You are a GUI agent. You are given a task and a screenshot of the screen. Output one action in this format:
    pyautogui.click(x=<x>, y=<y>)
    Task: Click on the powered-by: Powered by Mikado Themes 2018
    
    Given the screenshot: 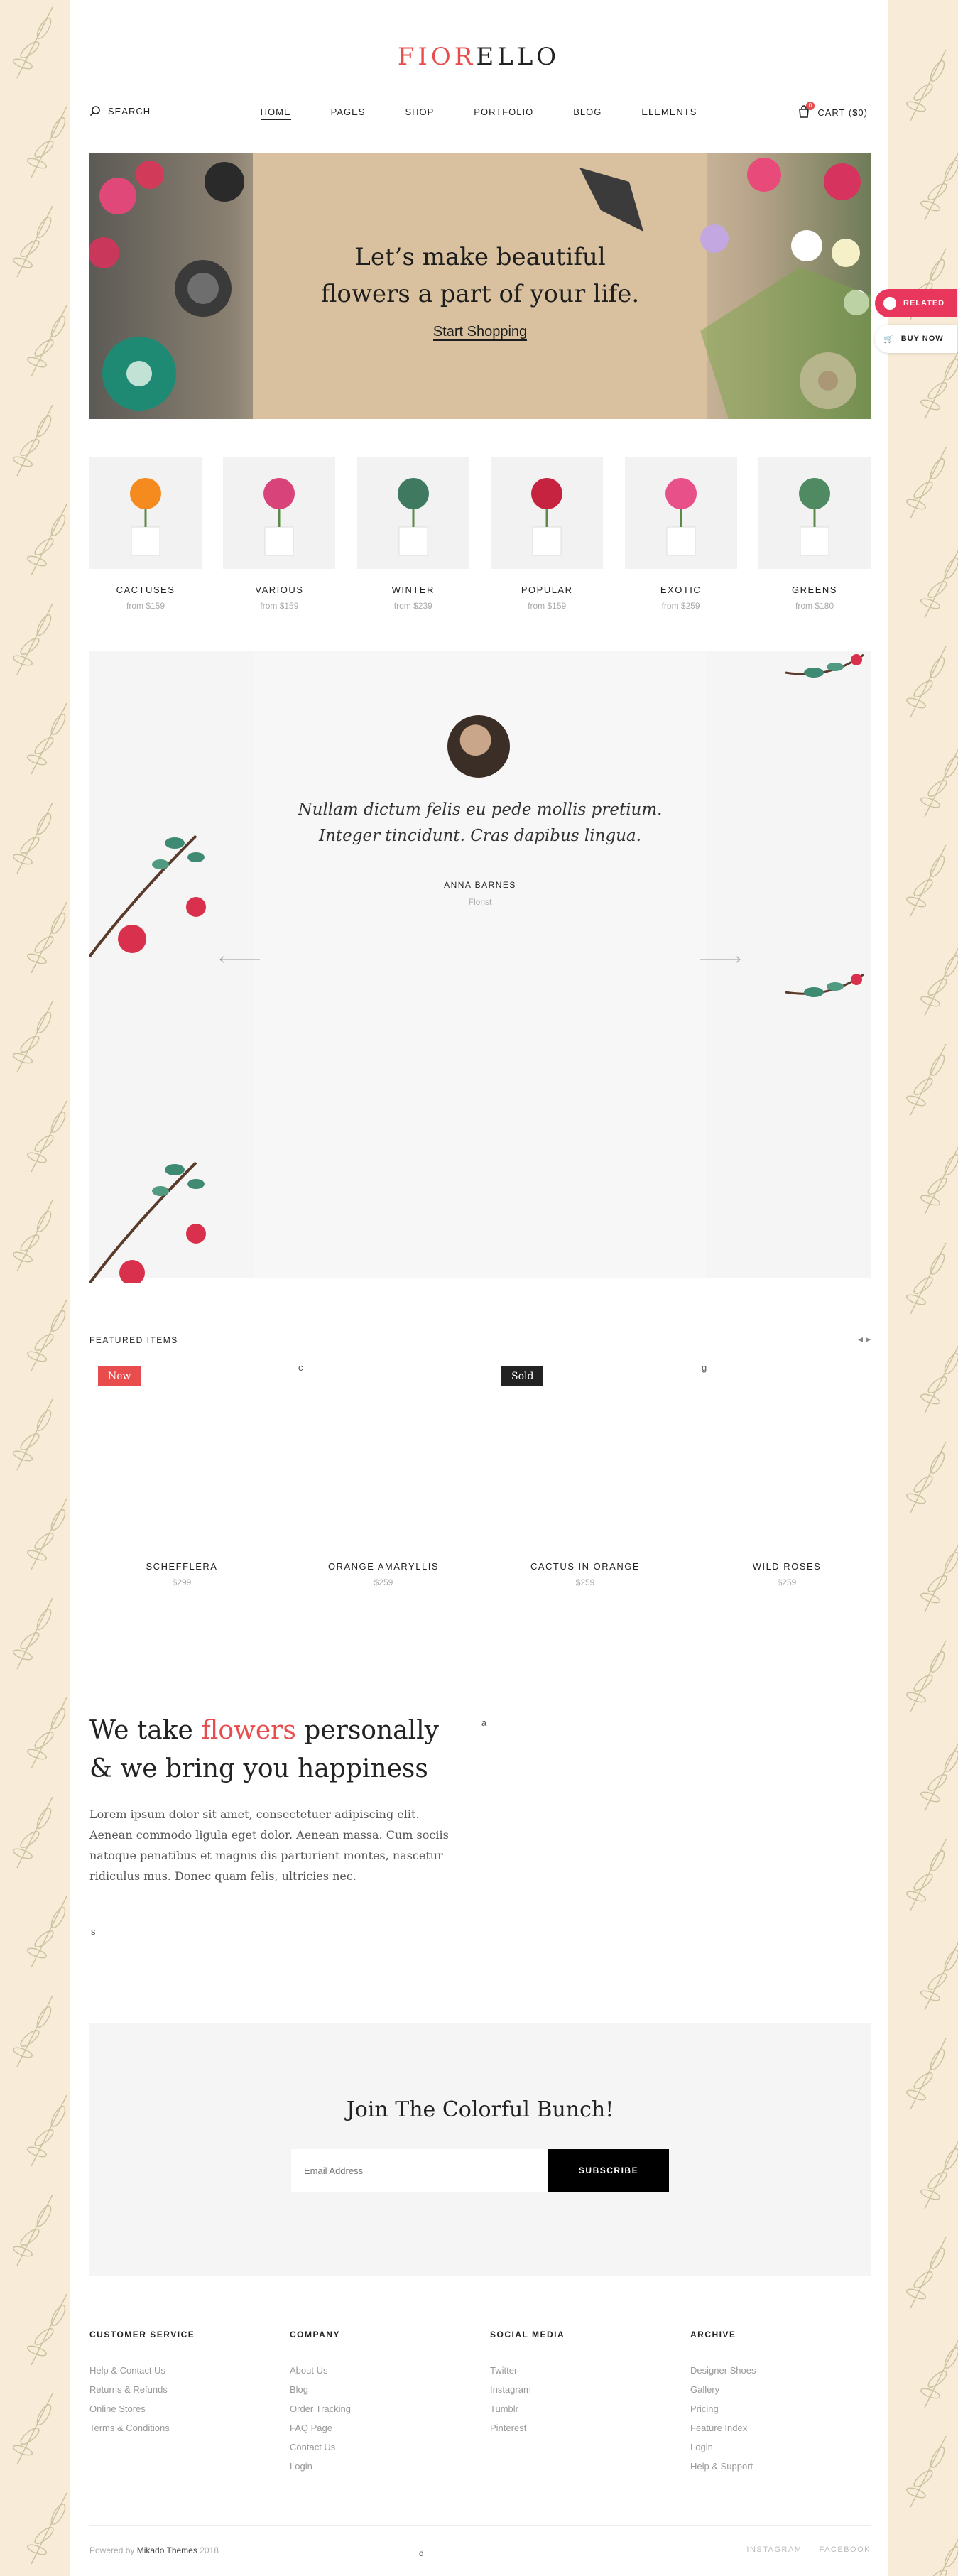 What is the action you would take?
    pyautogui.click(x=154, y=2550)
    